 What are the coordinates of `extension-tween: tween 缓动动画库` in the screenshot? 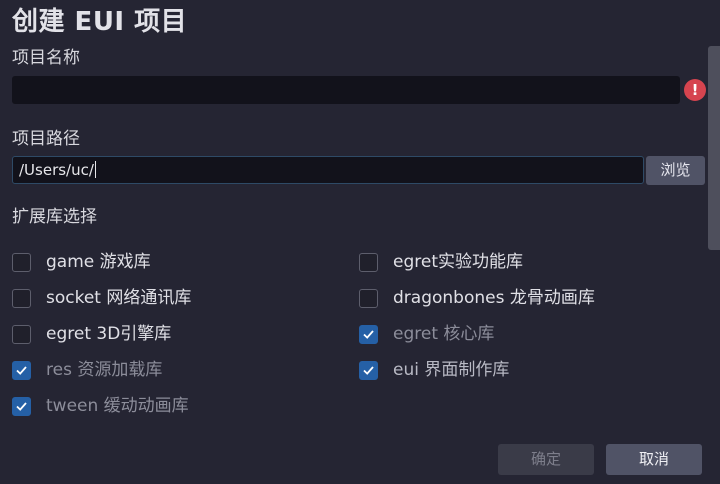 It's located at (162, 407).